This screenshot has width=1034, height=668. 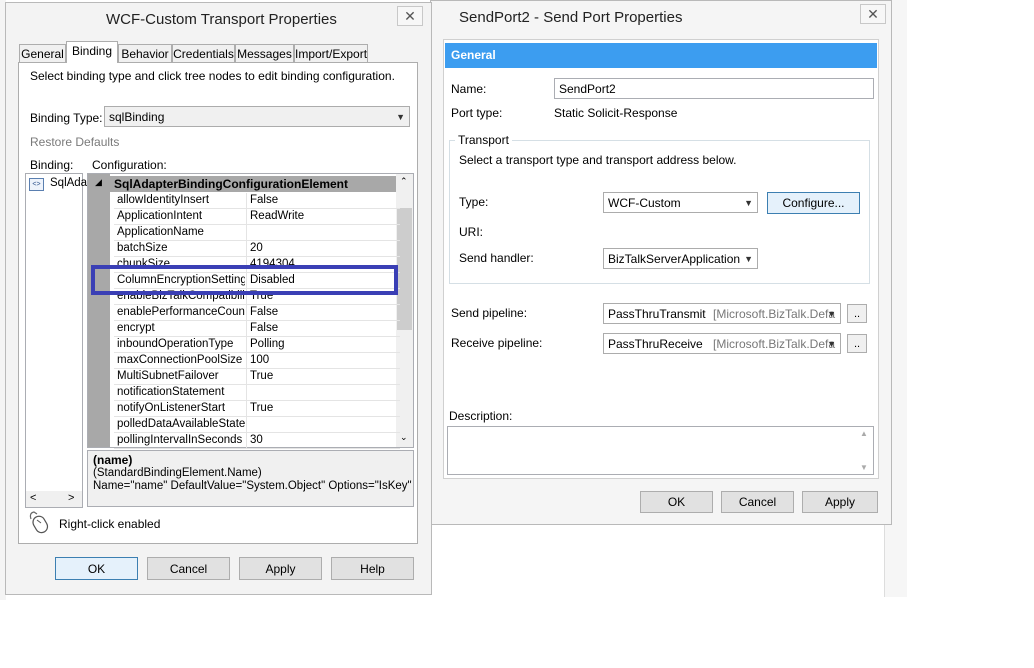 I want to click on tab-general: General, so click(x=42, y=53).